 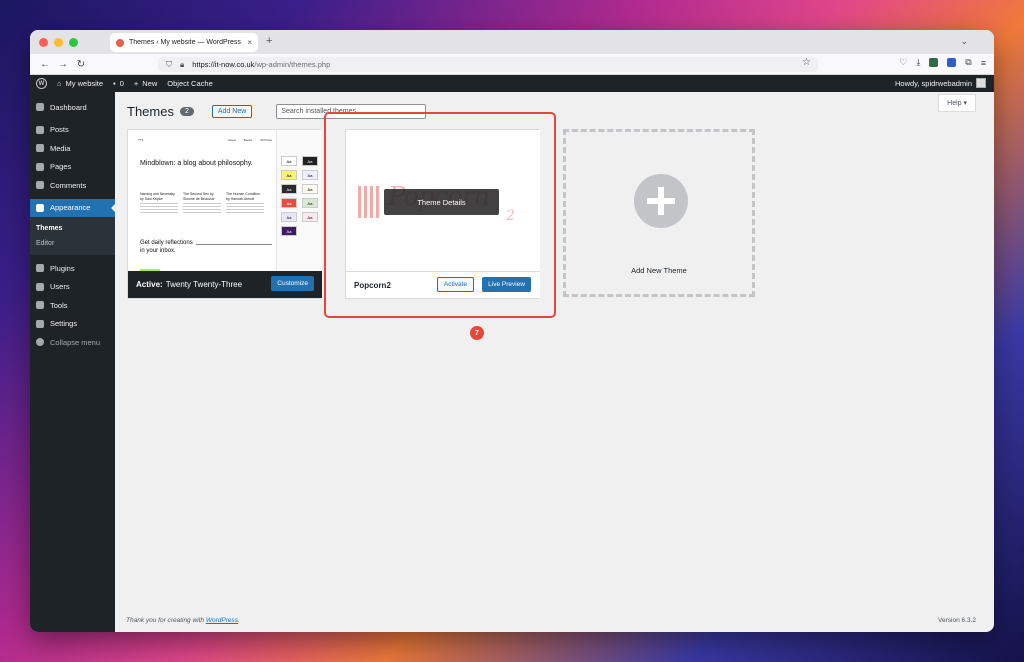 What do you see at coordinates (169, 65) in the screenshot?
I see `shield-icon: ⛉` at bounding box center [169, 65].